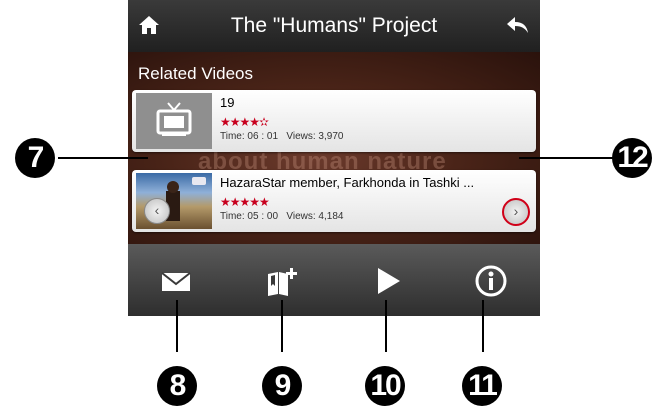 Image resolution: width=654 pixels, height=410 pixels. What do you see at coordinates (263, 216) in the screenshot?
I see `video-duration: 05 : 00` at bounding box center [263, 216].